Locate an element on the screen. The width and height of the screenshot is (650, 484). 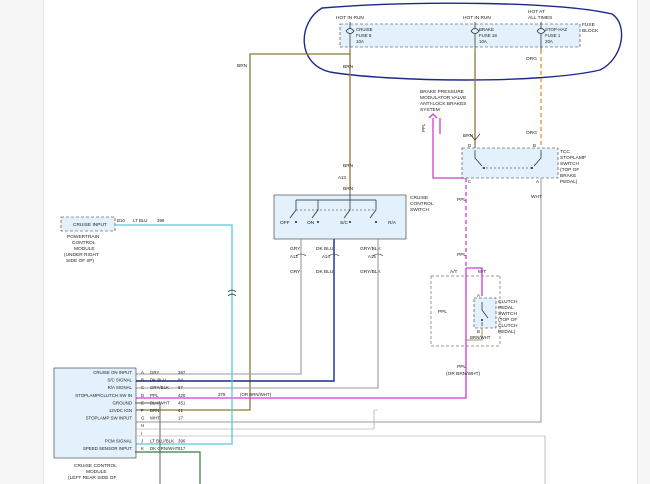
cruise-switch-title-1: CRUISE is located at coordinates (419, 198).